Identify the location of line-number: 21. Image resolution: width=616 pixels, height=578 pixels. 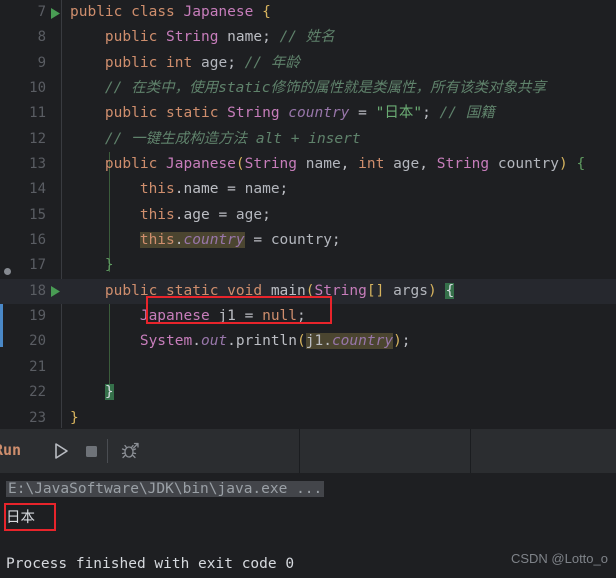
(37, 366).